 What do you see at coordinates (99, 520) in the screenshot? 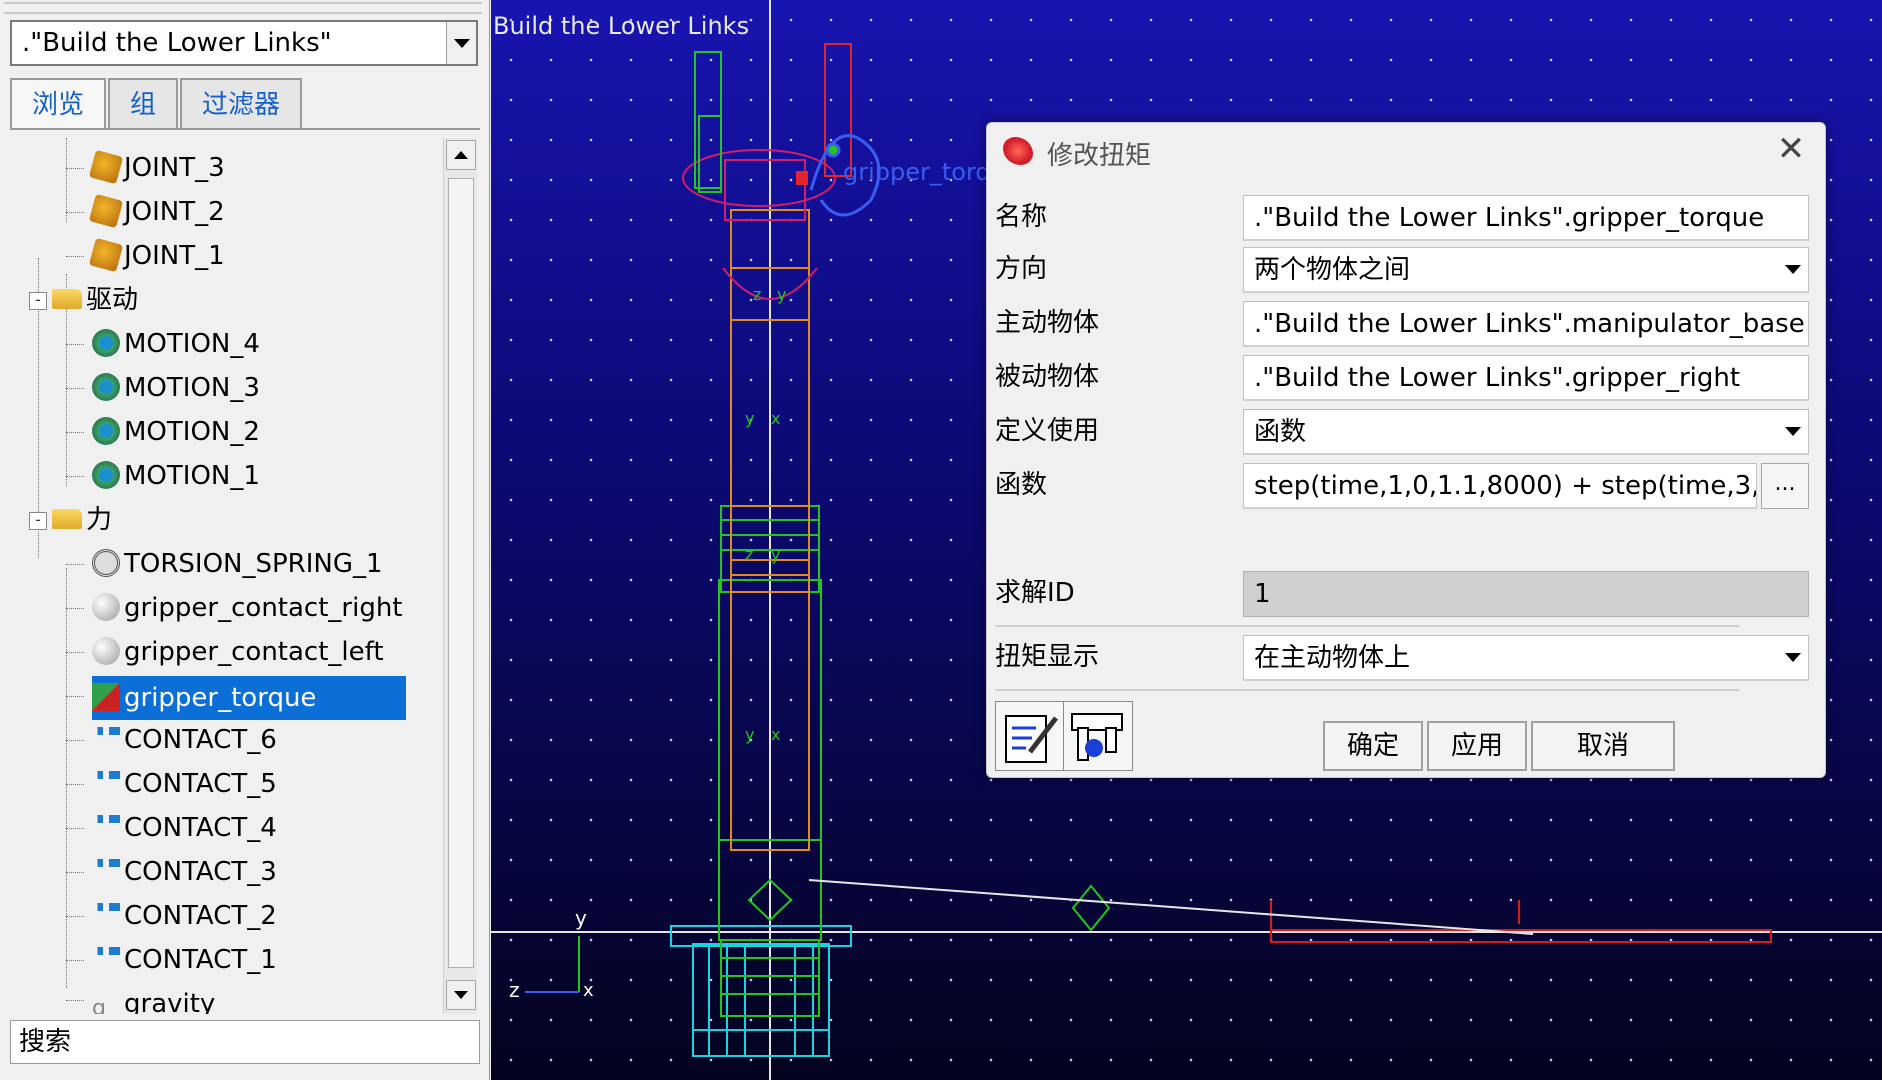
I see `tree-item-label: 力` at bounding box center [99, 520].